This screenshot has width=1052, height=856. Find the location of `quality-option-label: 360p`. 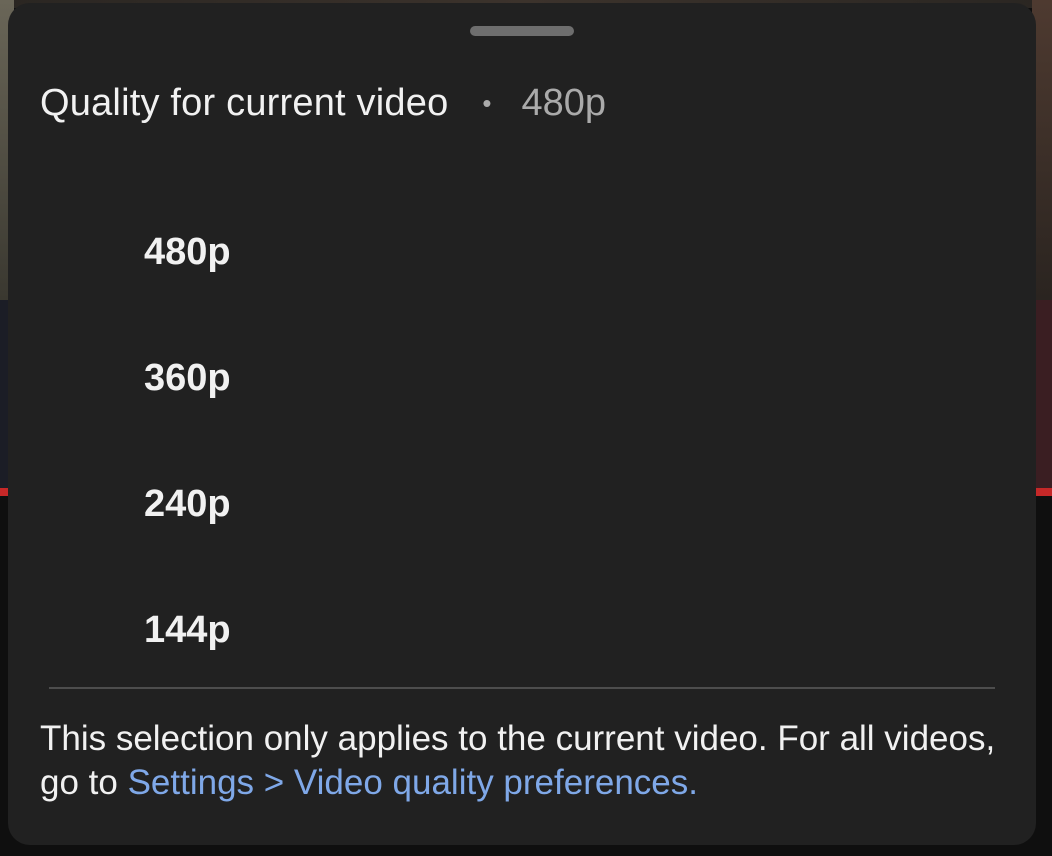

quality-option-label: 360p is located at coordinates (187, 377).